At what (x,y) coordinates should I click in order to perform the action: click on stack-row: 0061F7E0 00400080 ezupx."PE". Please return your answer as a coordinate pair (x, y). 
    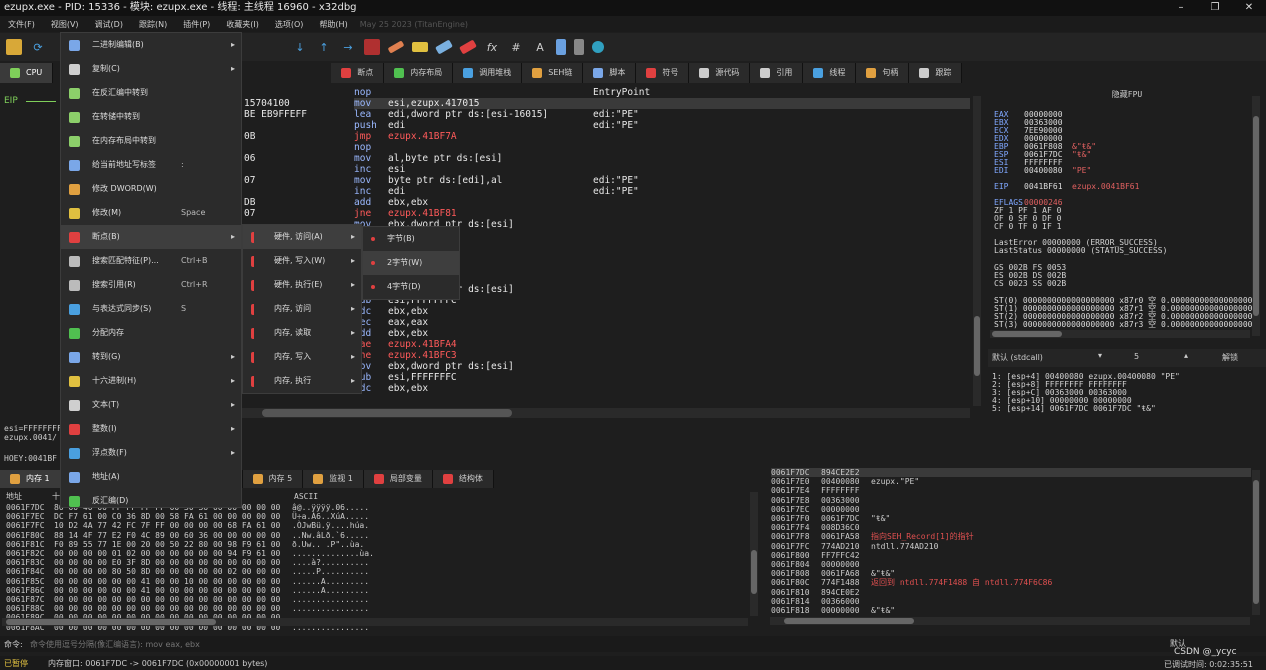
    Looking at the image, I should click on (1011, 481).